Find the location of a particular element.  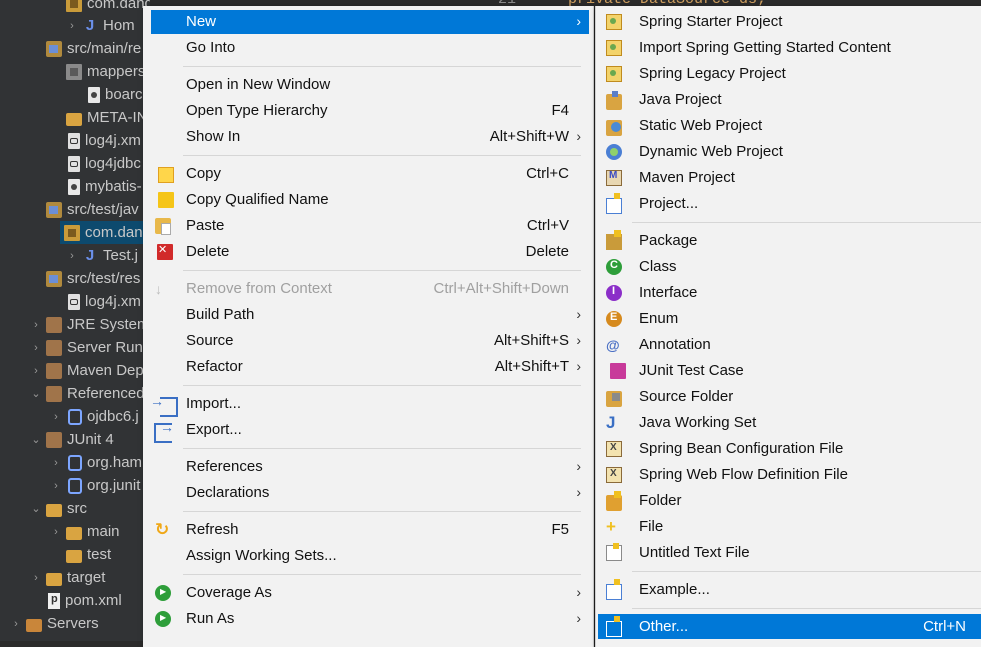

submenu-item-folder: Folder is located at coordinates (789, 500).